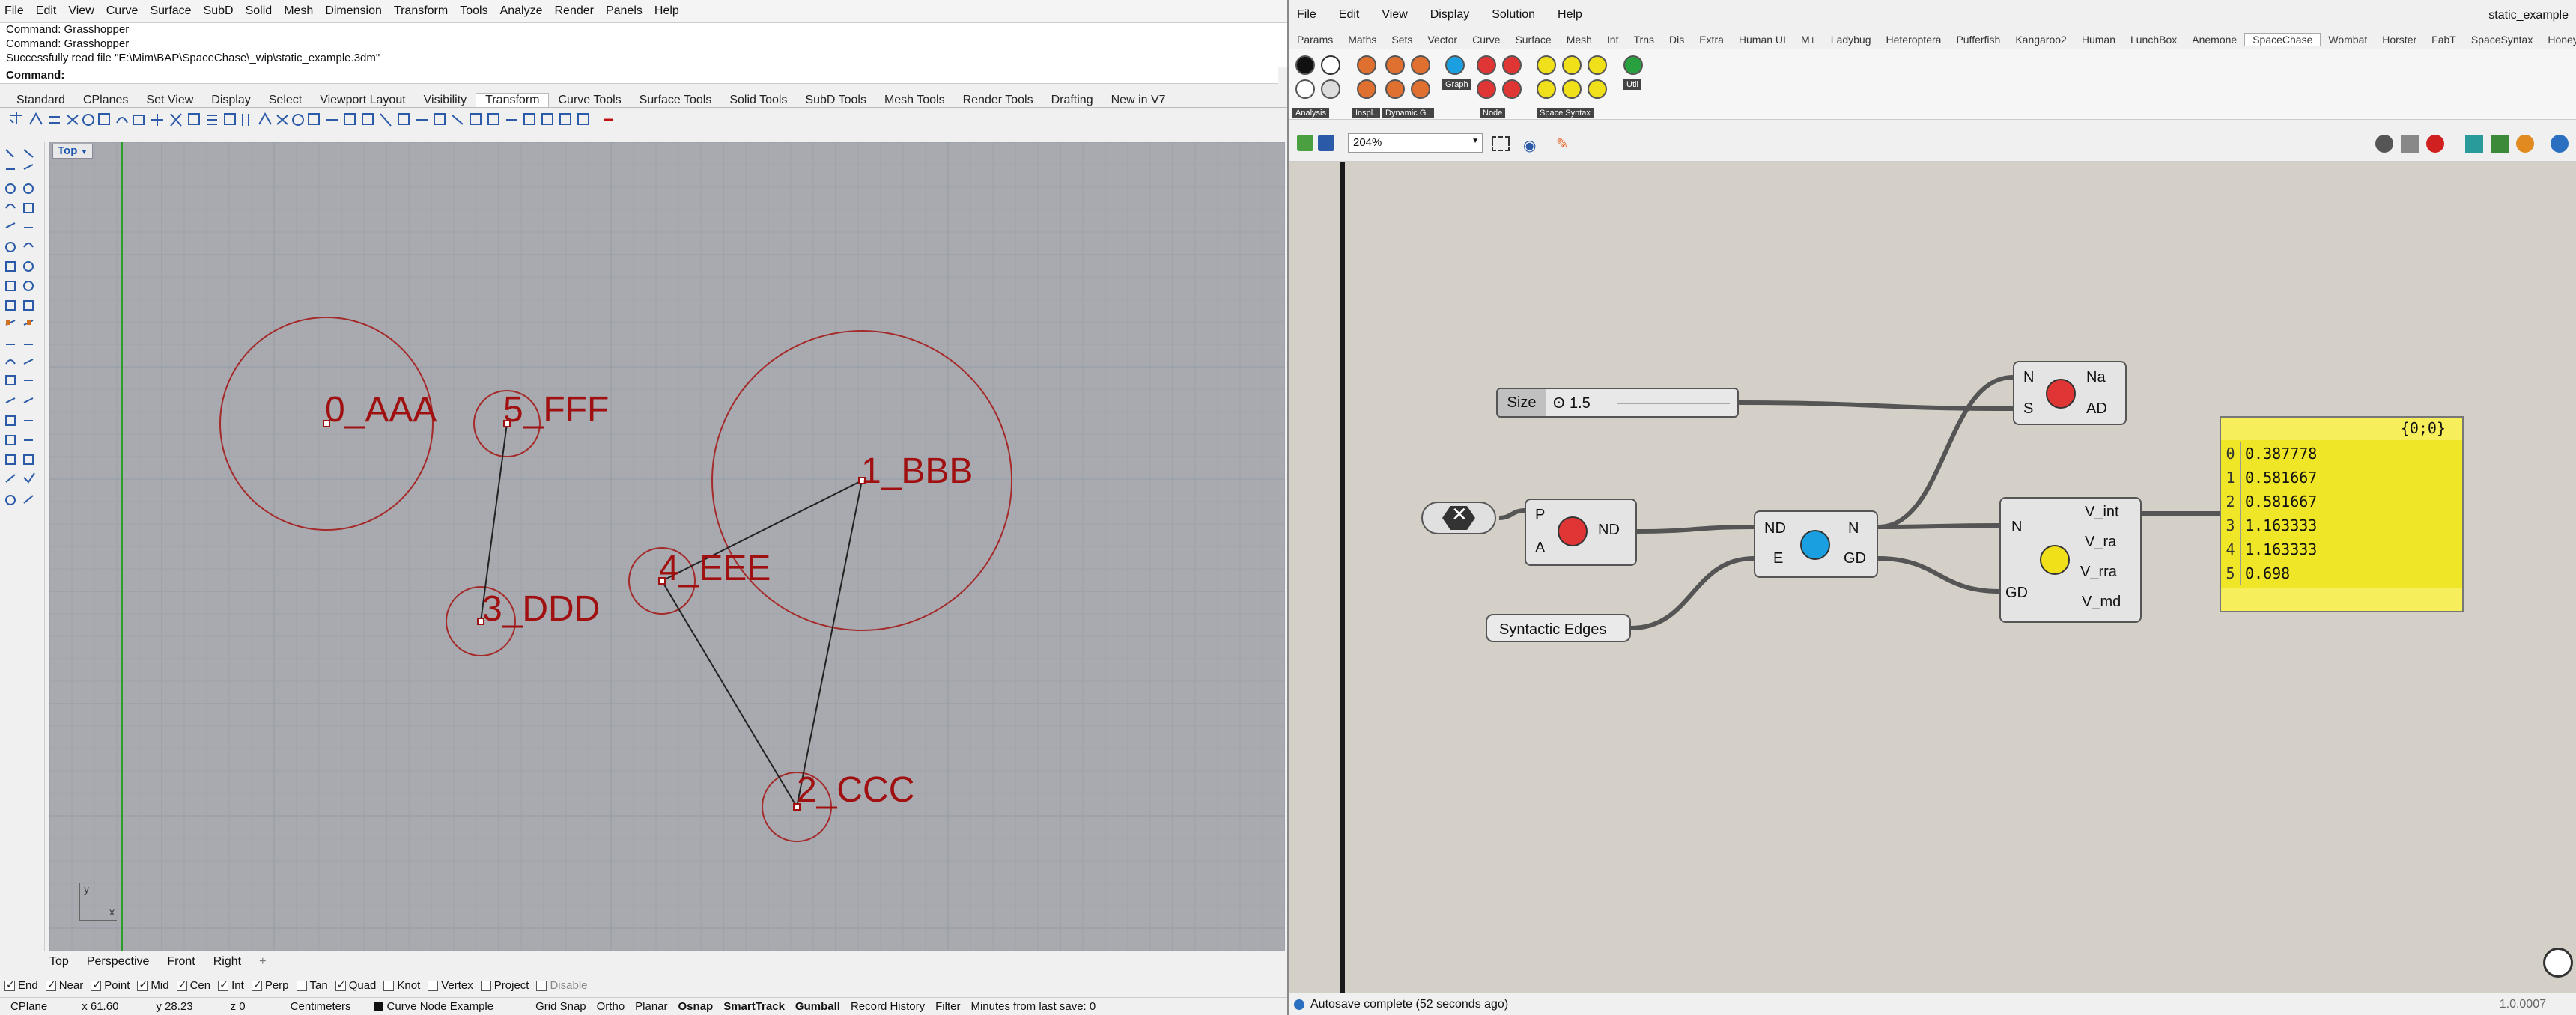  What do you see at coordinates (560, 1007) in the screenshot?
I see `status-grid-snap: Grid Snap` at bounding box center [560, 1007].